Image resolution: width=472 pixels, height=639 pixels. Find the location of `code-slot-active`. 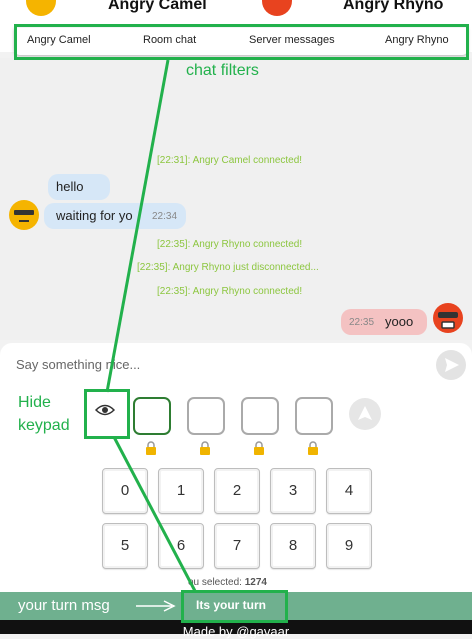

code-slot-active is located at coordinates (152, 416).